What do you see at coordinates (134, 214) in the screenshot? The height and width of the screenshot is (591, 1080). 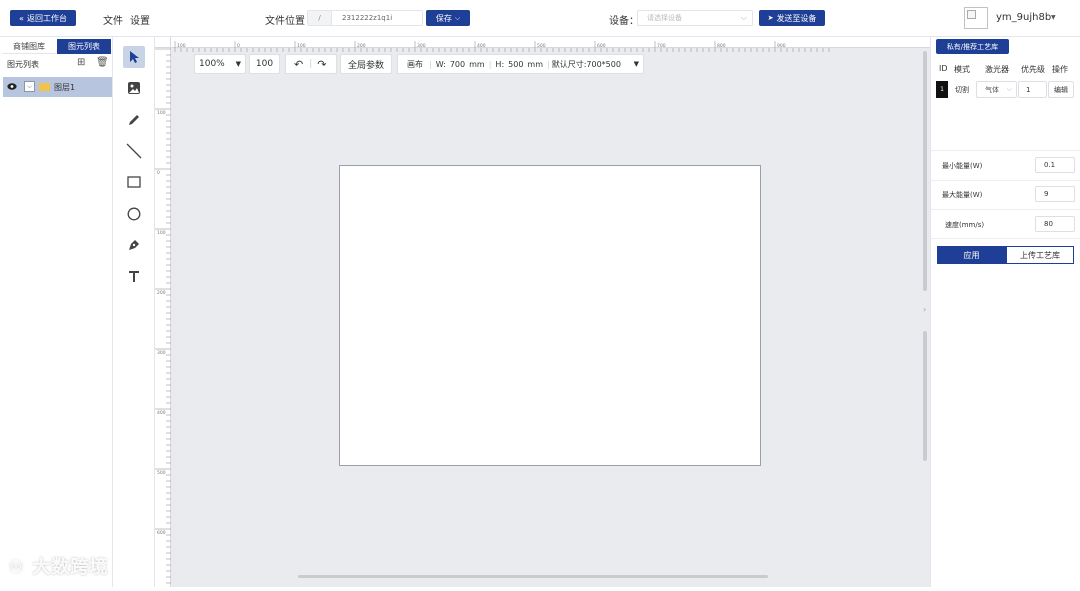 I see `circle-icon` at bounding box center [134, 214].